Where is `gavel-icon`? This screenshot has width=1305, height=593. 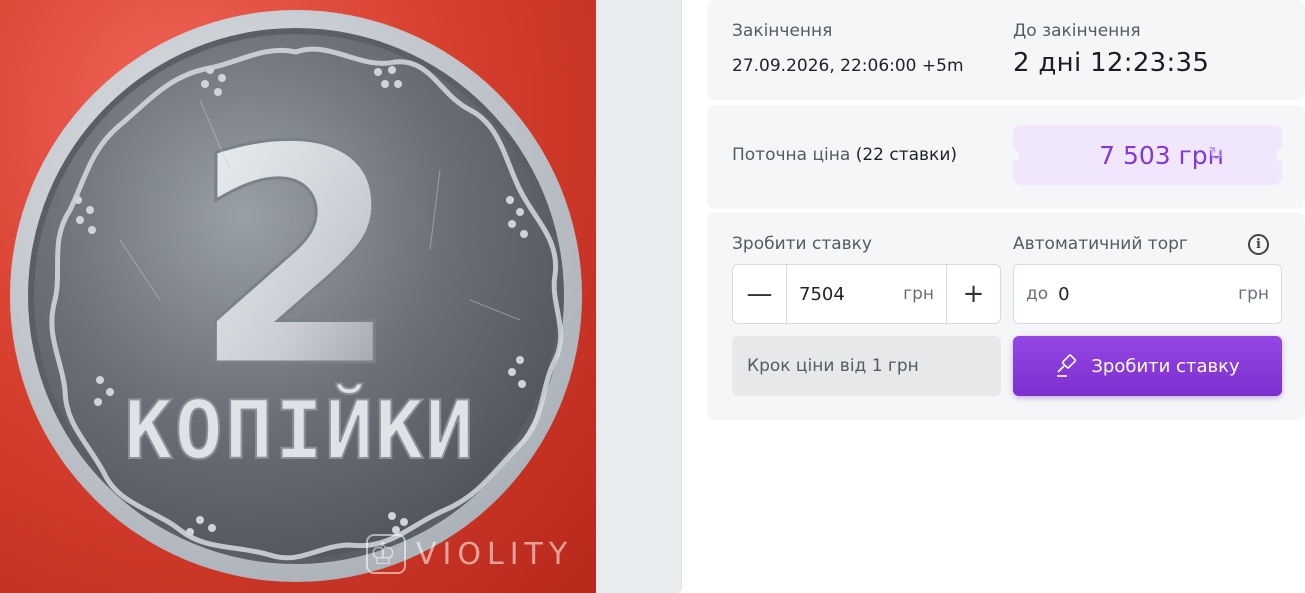
gavel-icon is located at coordinates (1067, 365).